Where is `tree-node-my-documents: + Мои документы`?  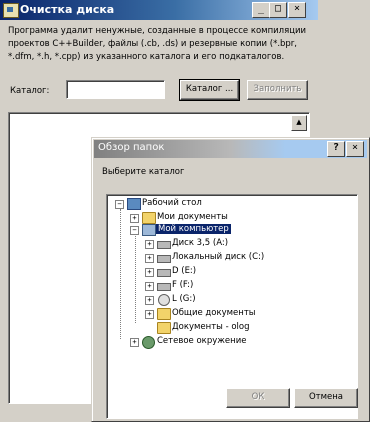 tree-node-my-documents: + Мои документы is located at coordinates (230, 218).